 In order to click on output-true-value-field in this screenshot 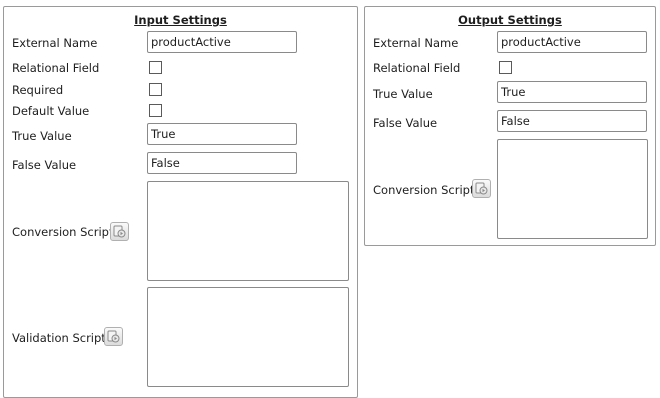, I will do `click(572, 92)`.